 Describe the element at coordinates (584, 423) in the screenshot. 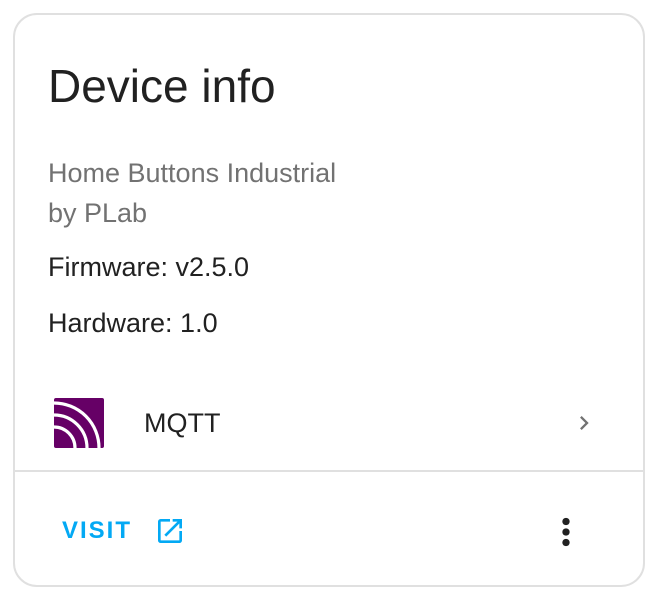

I see `chevron-right-icon` at that location.